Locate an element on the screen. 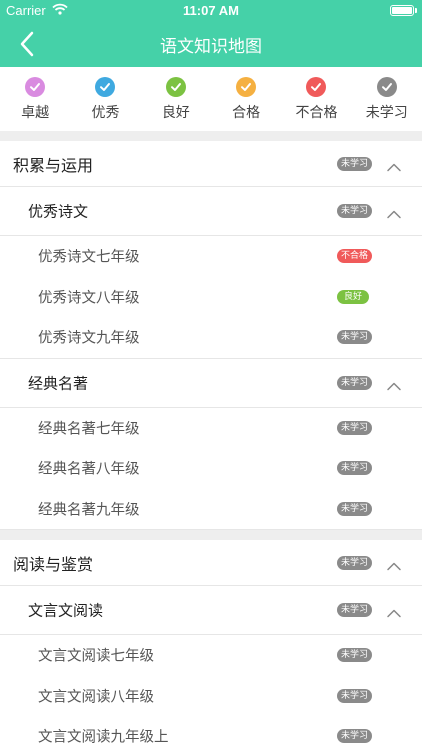 Image resolution: width=422 pixels, height=750 pixels. status-badge: 不合格 is located at coordinates (355, 256).